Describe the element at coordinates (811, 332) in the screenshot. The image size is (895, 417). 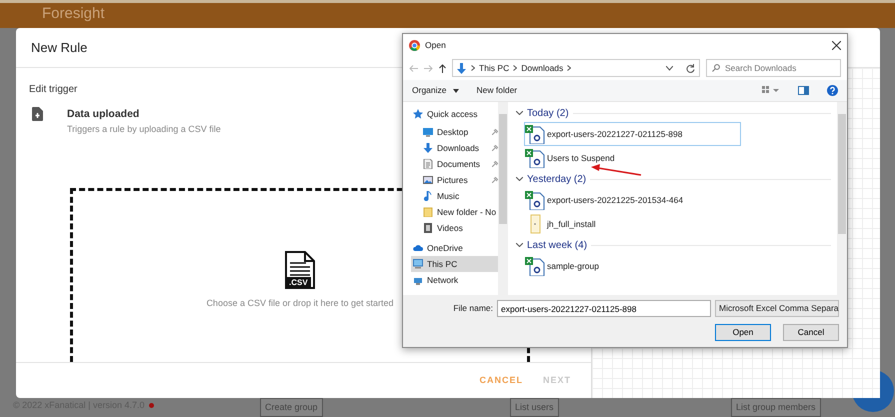
I see `cancel-button: Cancel` at that location.